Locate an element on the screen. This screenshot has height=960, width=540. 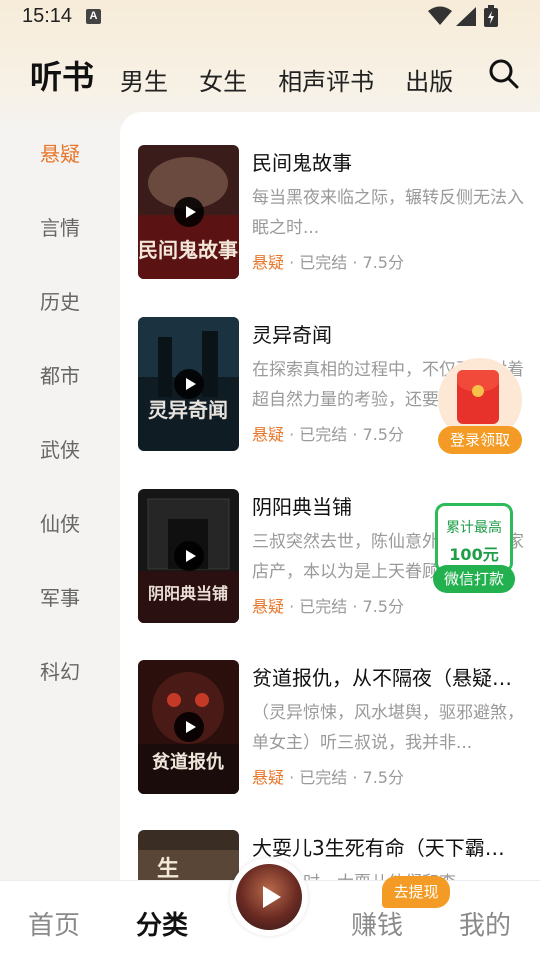
book-cover: 贫道报仇 is located at coordinates (188, 727).